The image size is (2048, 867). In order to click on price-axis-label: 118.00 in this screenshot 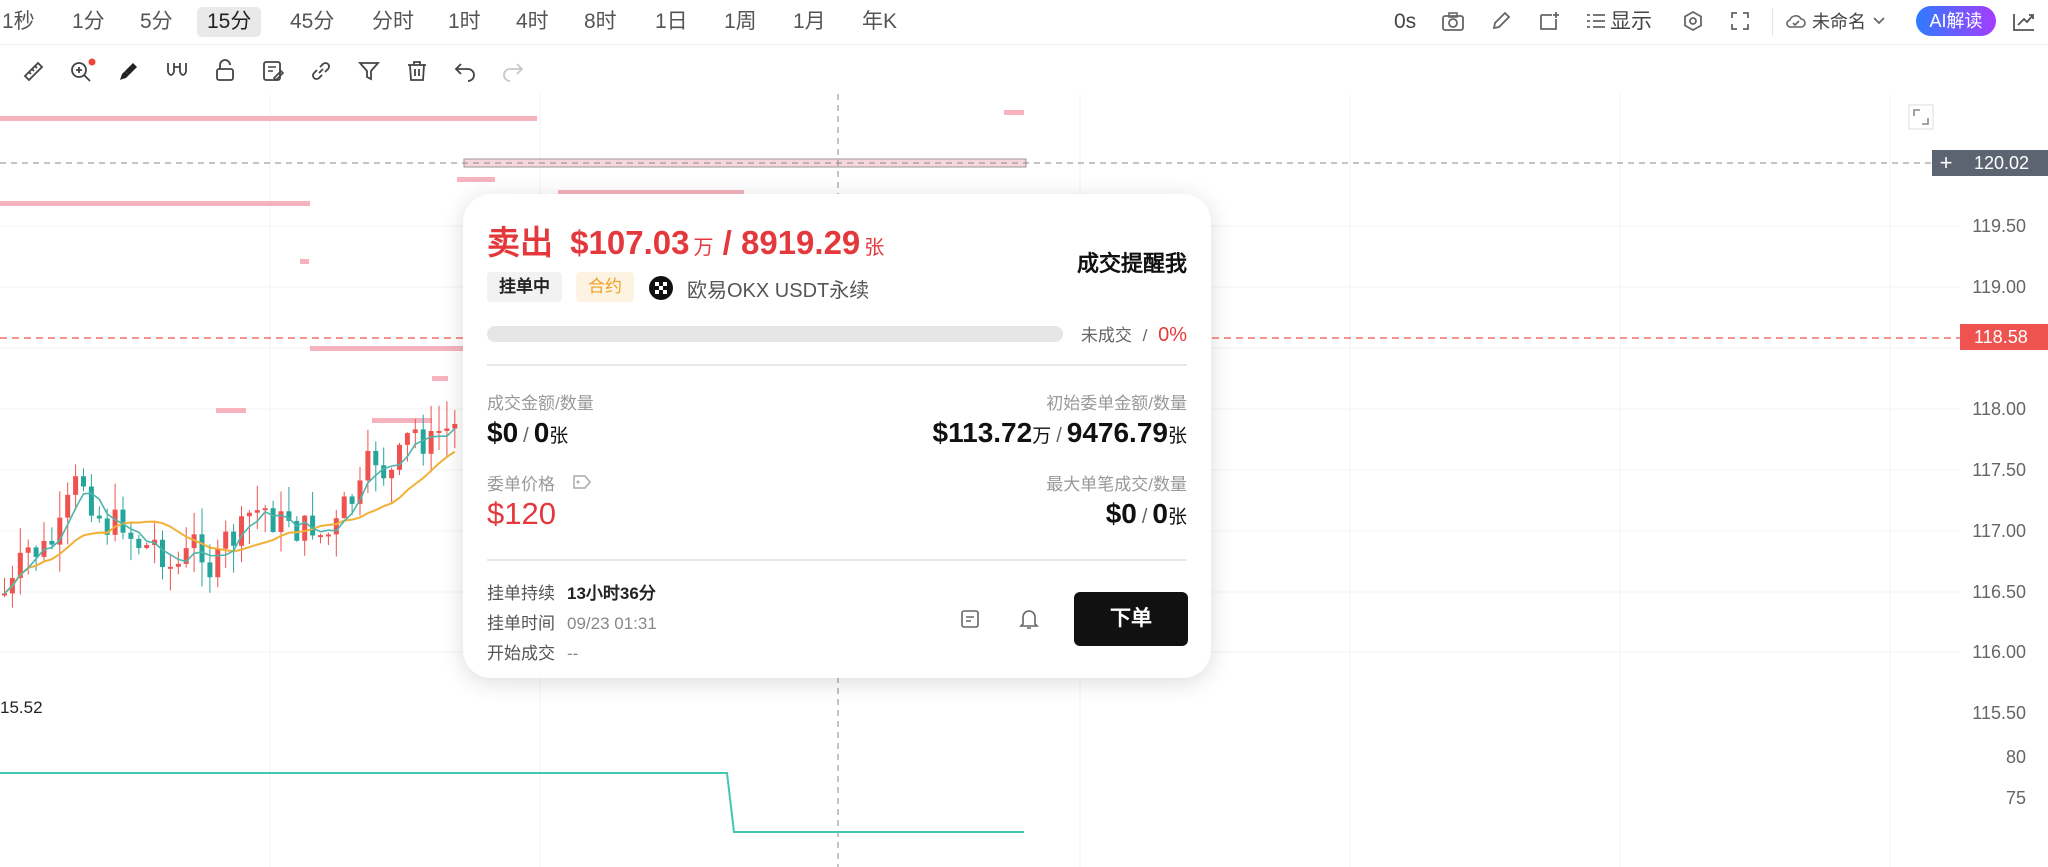, I will do `click(1999, 409)`.